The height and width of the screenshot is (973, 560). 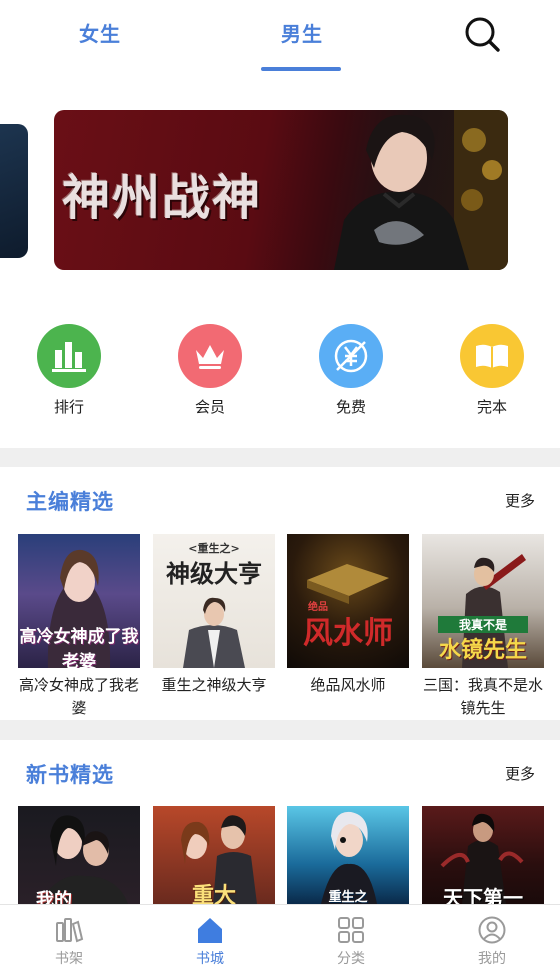 I want to click on book-cover: 重大, so click(x=214, y=855).